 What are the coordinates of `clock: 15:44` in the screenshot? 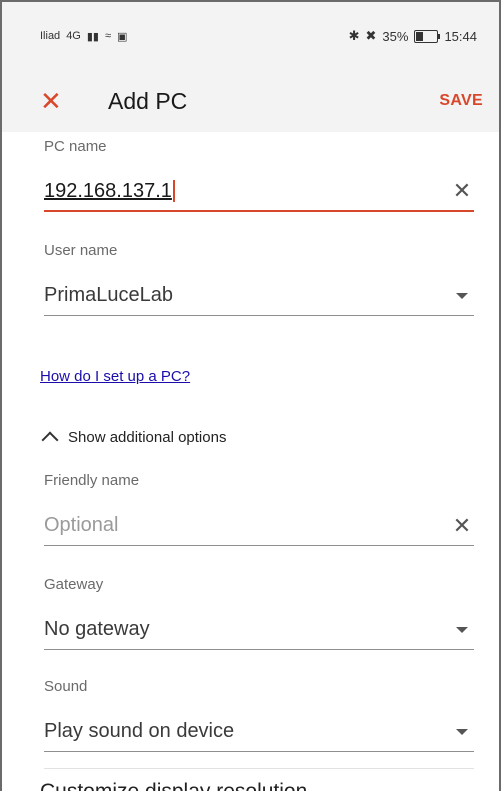 It's located at (460, 36).